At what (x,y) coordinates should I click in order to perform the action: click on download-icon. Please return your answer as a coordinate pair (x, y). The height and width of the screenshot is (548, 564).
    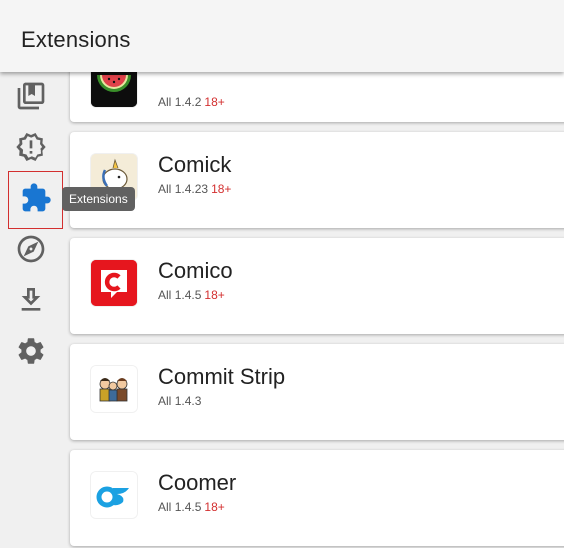
    Looking at the image, I should click on (31, 302).